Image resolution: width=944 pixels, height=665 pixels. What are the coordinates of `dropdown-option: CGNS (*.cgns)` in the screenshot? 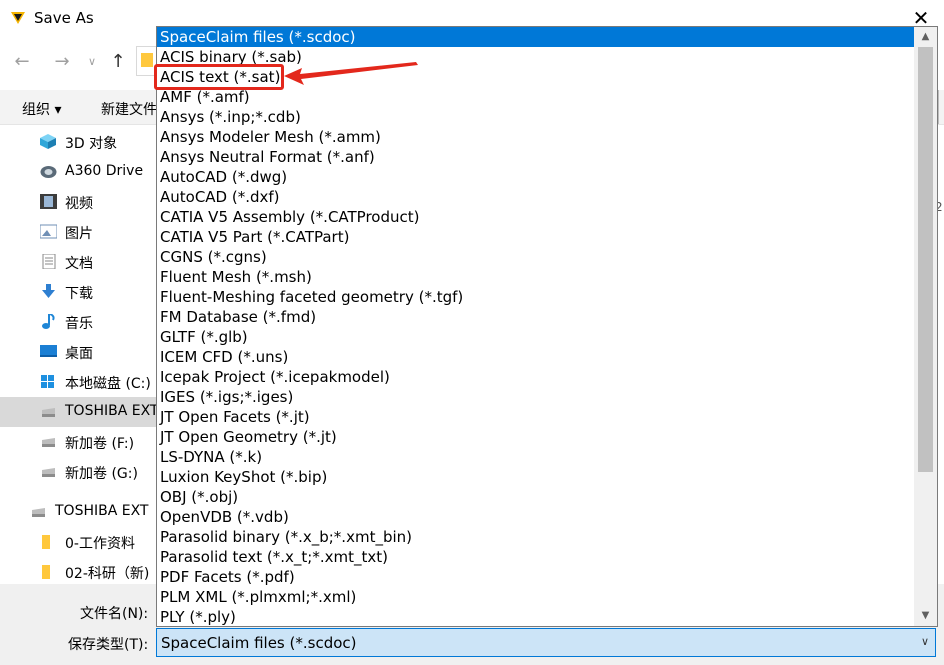 It's located at (536, 257).